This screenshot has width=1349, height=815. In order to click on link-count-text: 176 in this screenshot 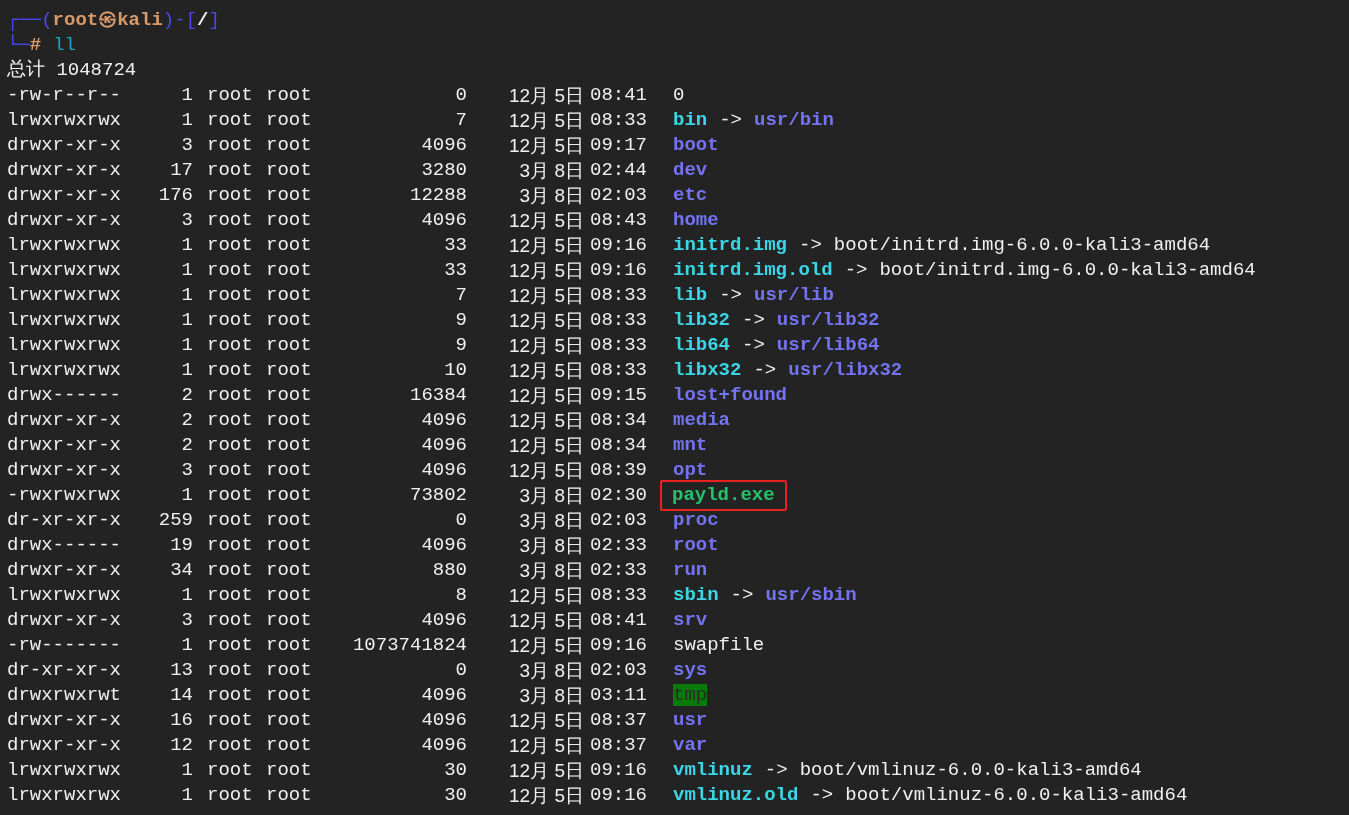, I will do `click(175, 195)`.